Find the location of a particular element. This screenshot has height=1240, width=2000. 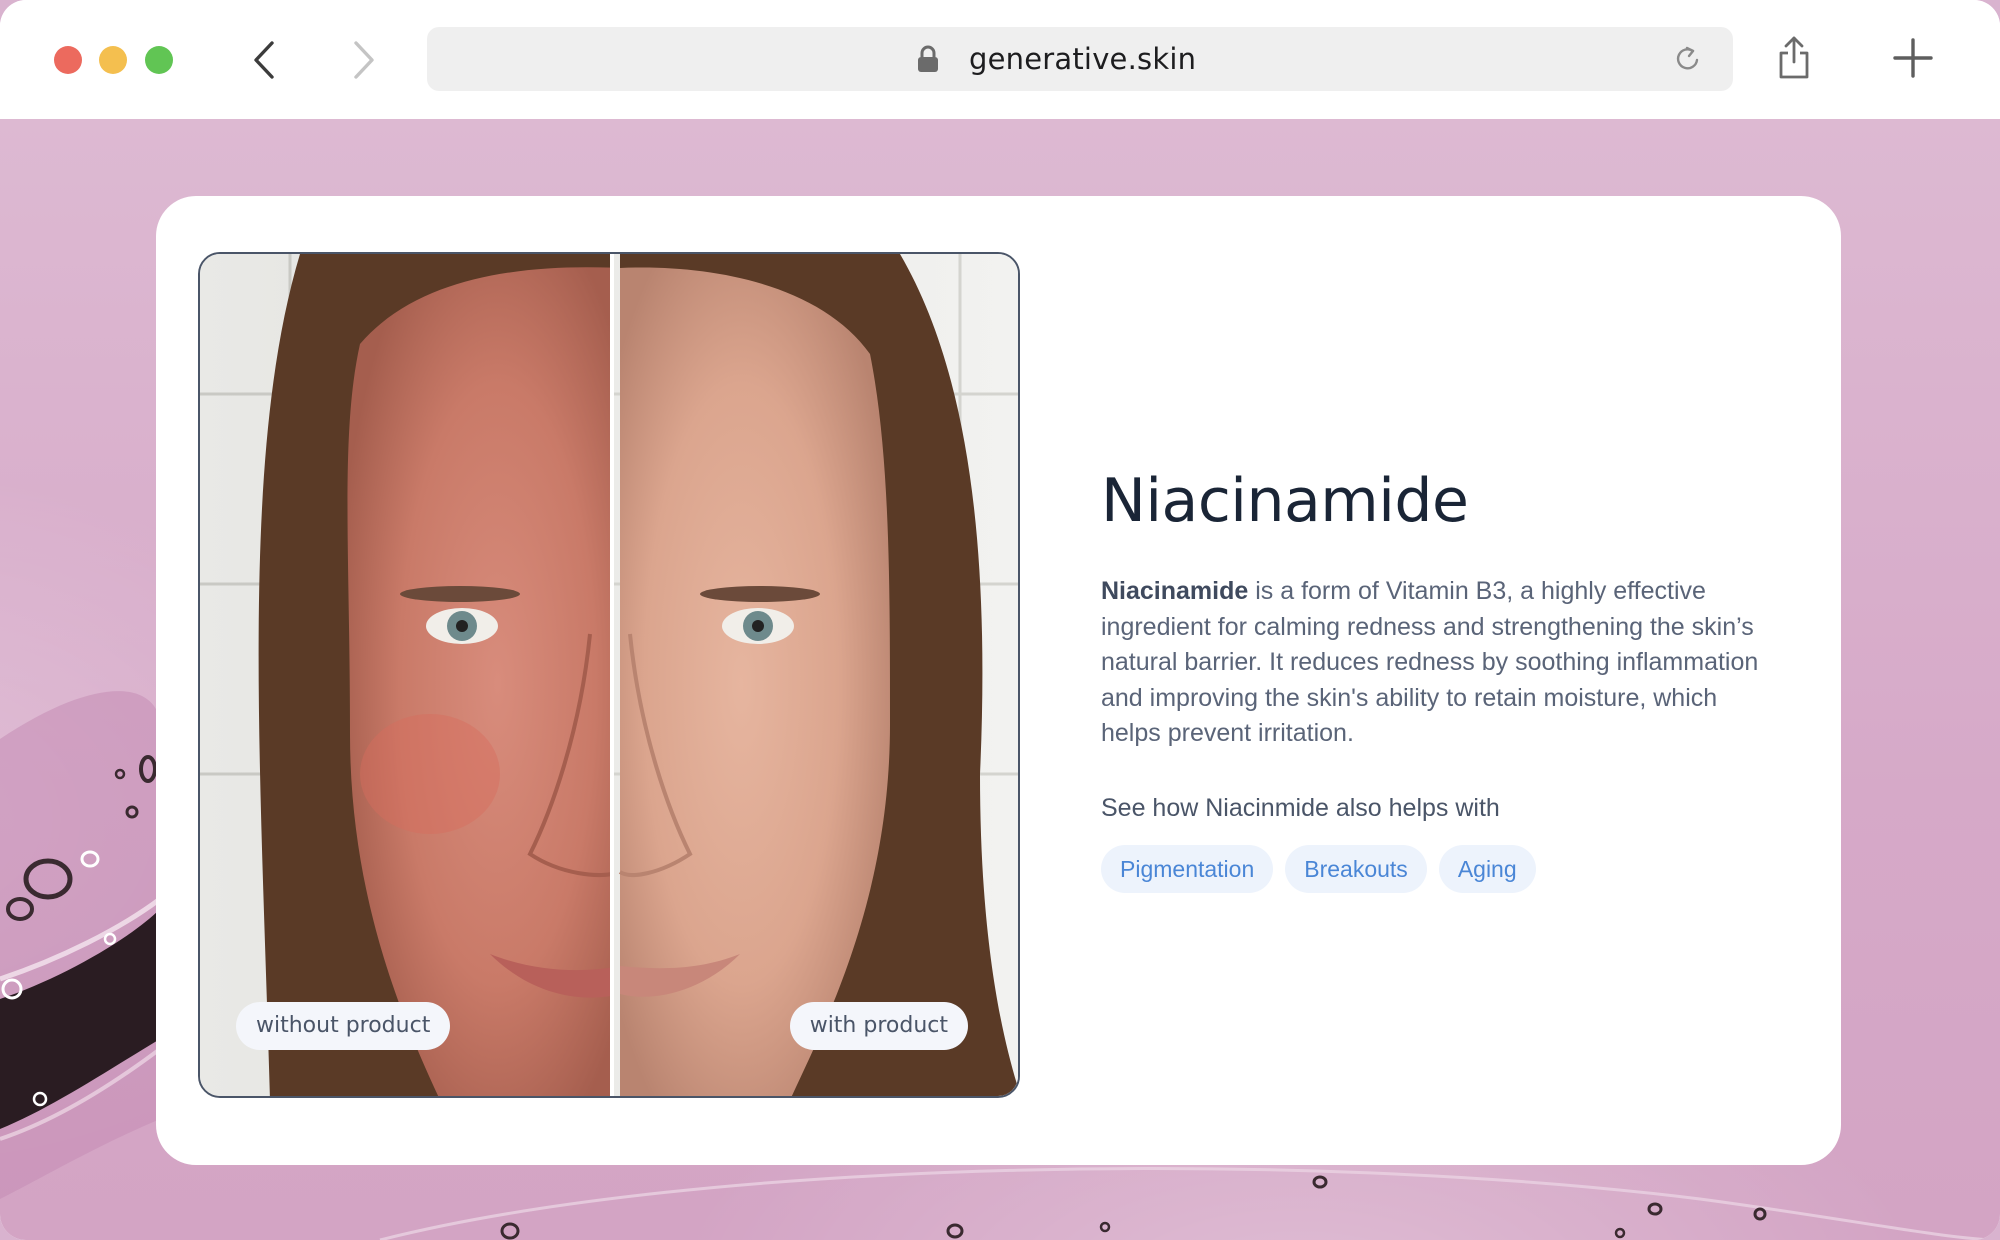

chevron-left-icon is located at coordinates (264, 60).